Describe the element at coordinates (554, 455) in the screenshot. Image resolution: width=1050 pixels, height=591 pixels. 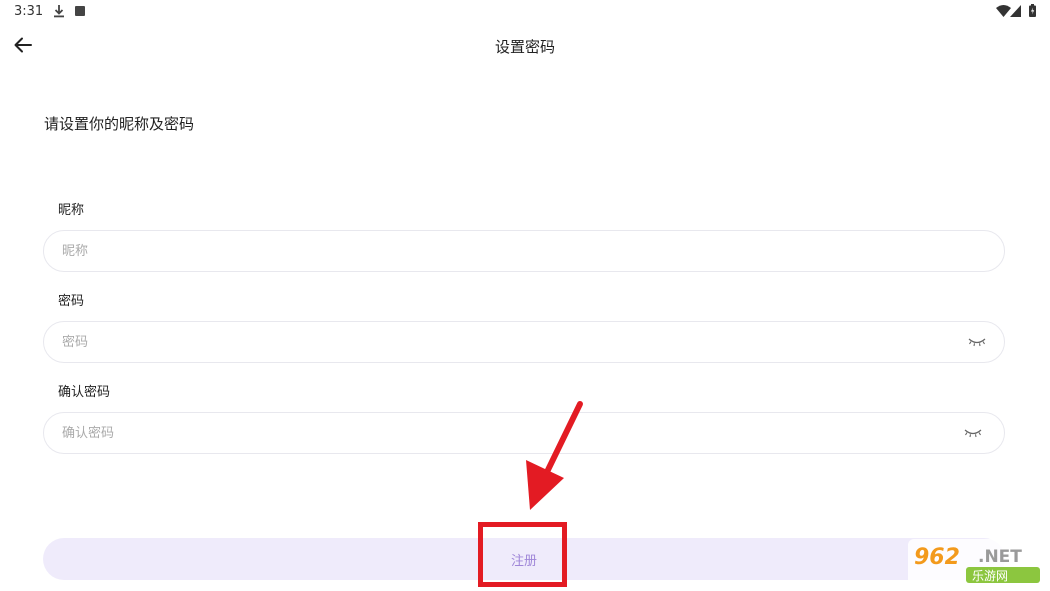
I see `red-arrow-annotation` at that location.